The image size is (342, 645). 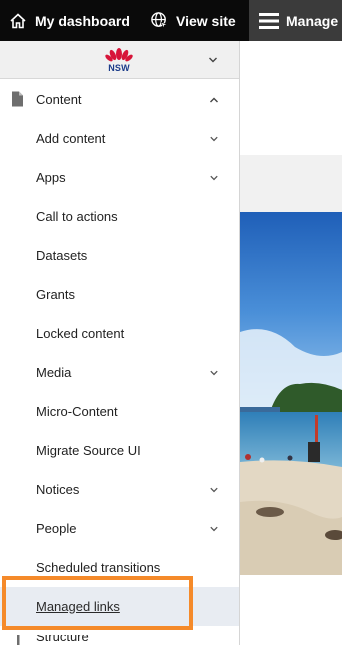 I want to click on menu-item-label: Add content, so click(x=71, y=138).